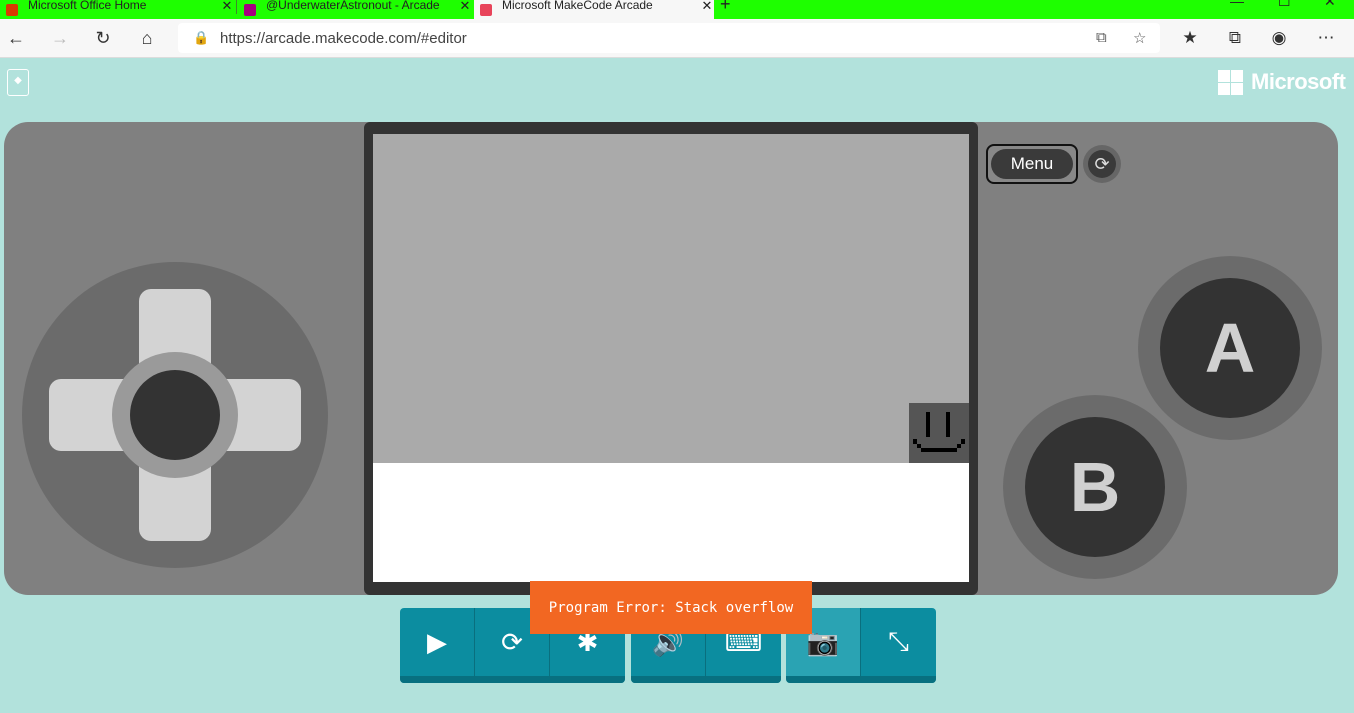  What do you see at coordinates (1326, 38) in the screenshot?
I see `more-options-icon: ⋯` at bounding box center [1326, 38].